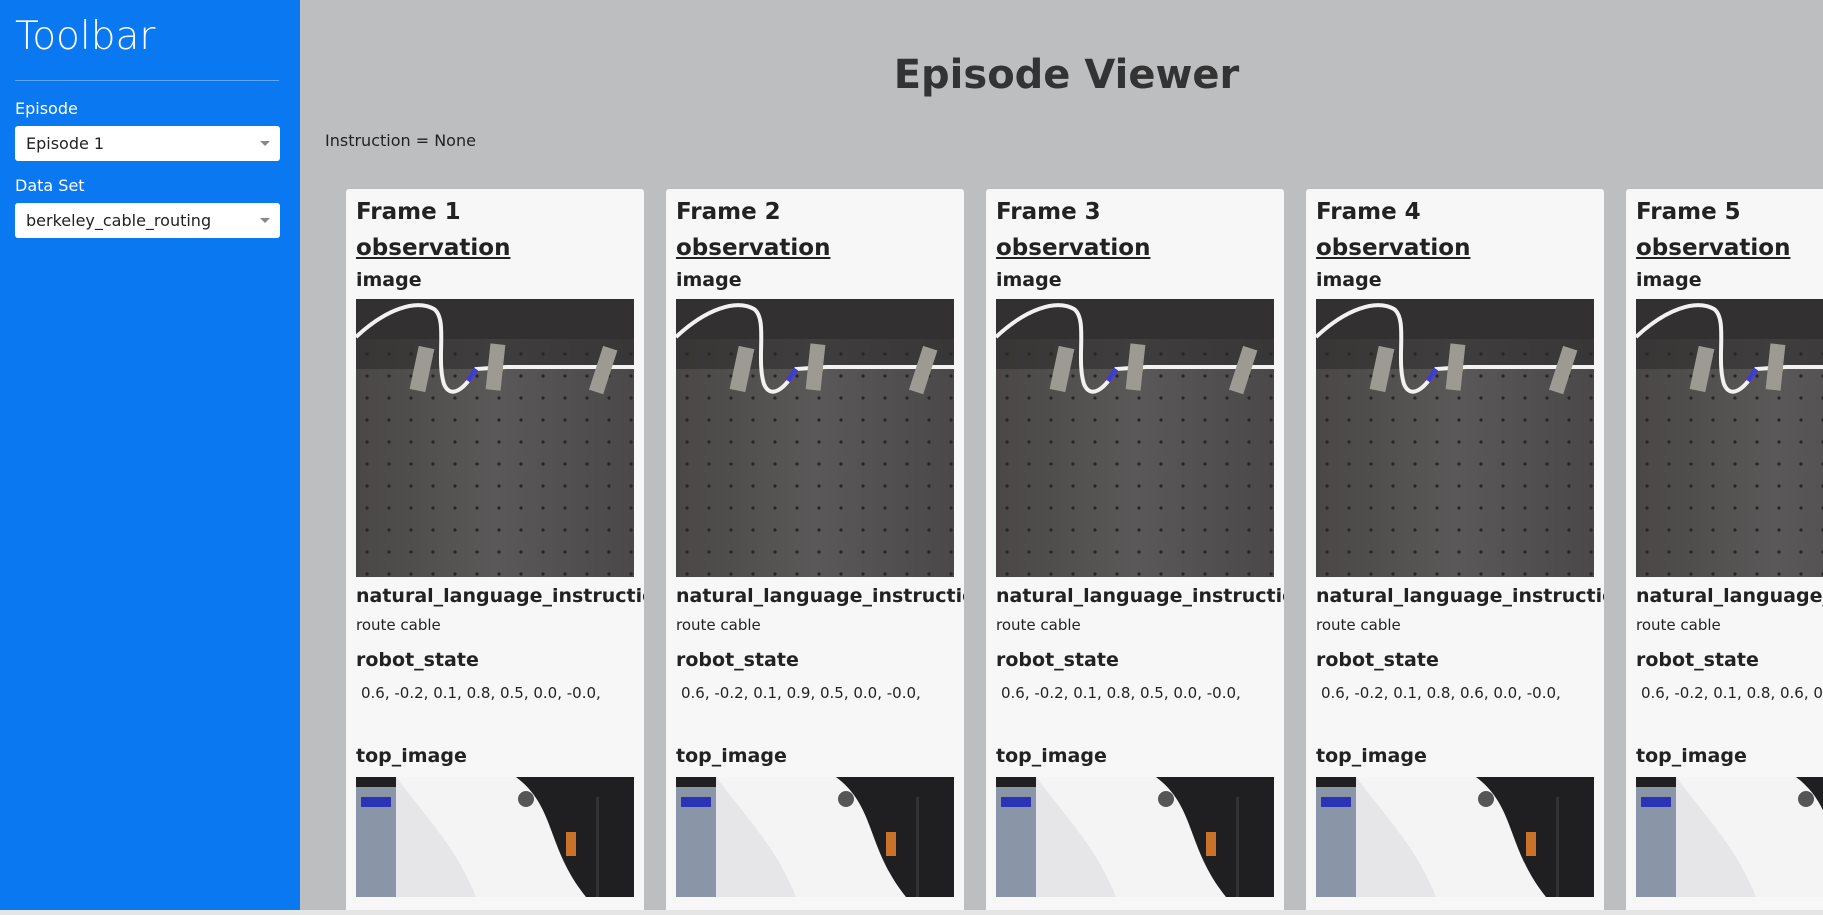  What do you see at coordinates (400, 140) in the screenshot?
I see `instruction-text: Instruction = None` at bounding box center [400, 140].